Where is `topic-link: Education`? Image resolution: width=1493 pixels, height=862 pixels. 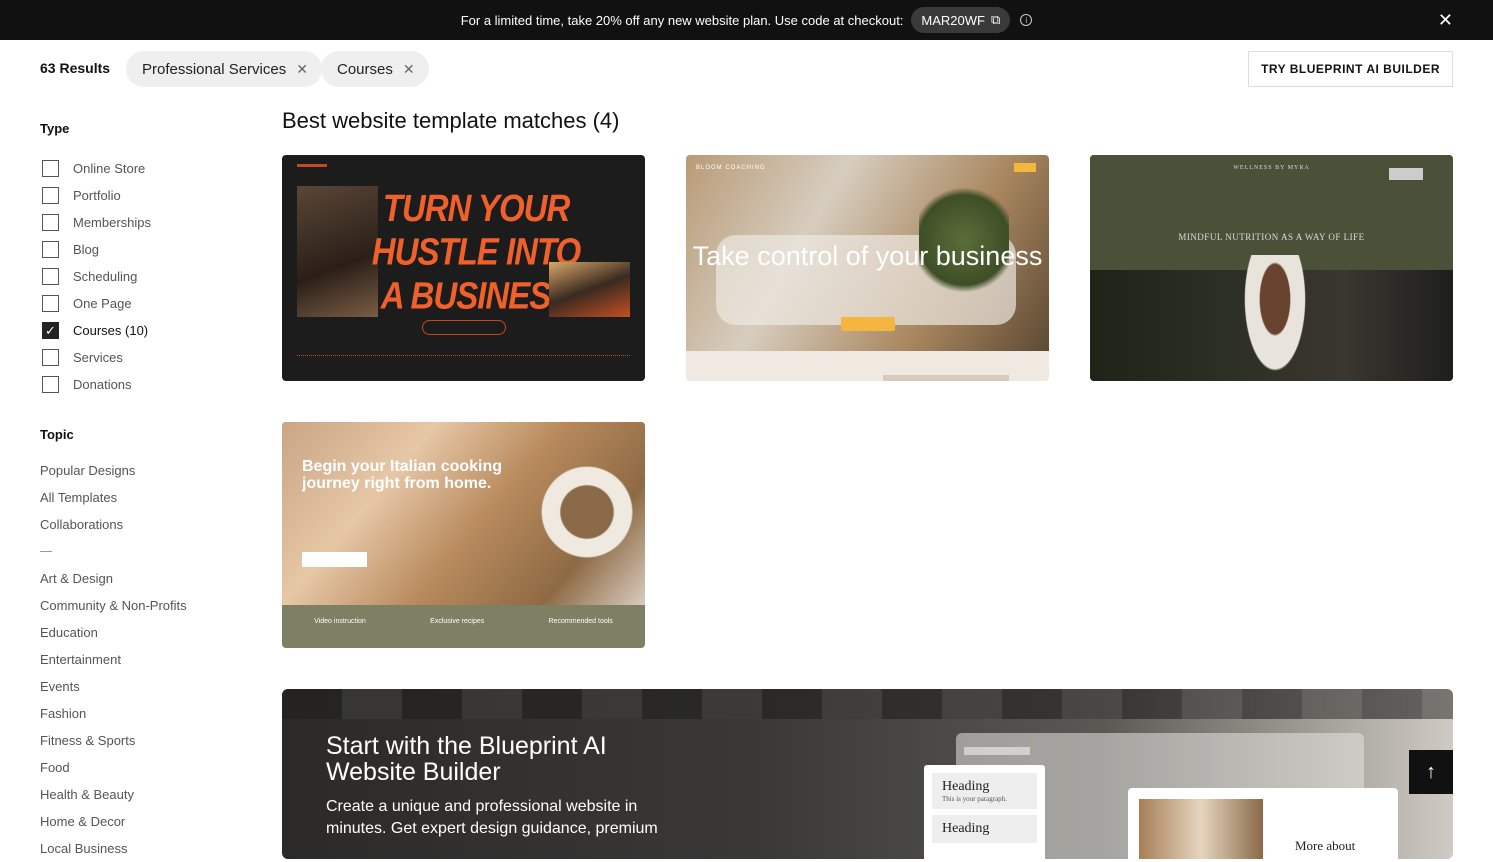
topic-link: Education is located at coordinates (113, 632).